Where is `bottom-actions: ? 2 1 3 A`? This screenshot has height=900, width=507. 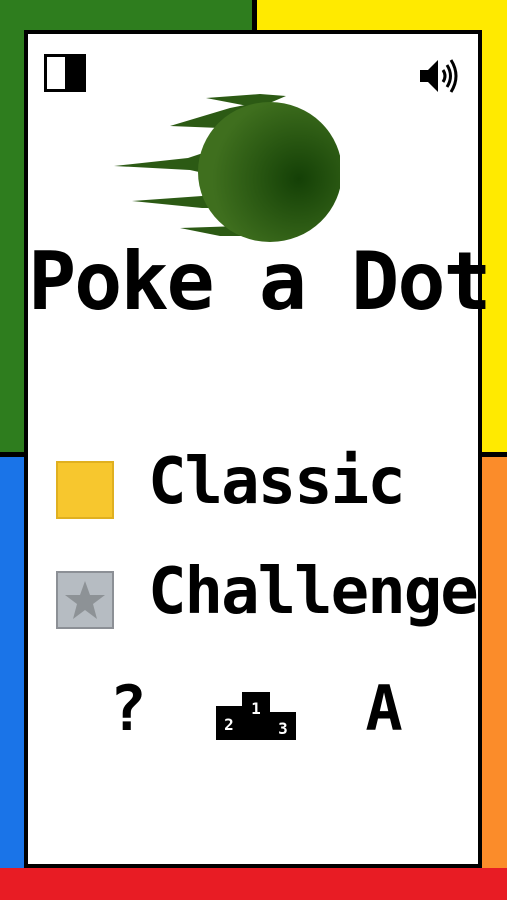
bottom-actions: ? 2 1 3 A is located at coordinates (253, 709).